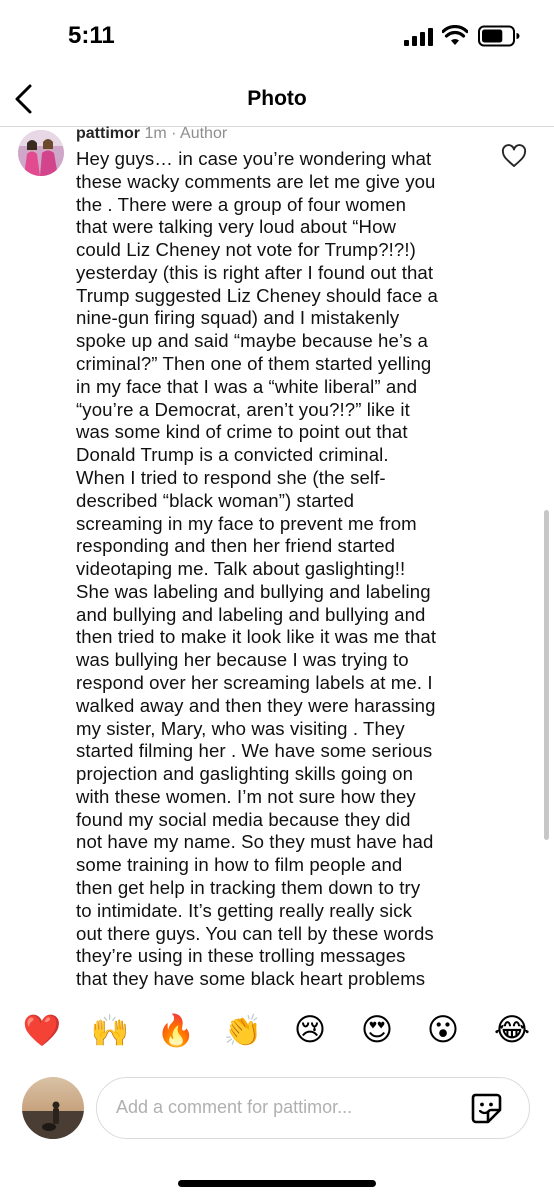 The image size is (554, 1199). I want to click on cellular-signal-icon, so click(418, 37).